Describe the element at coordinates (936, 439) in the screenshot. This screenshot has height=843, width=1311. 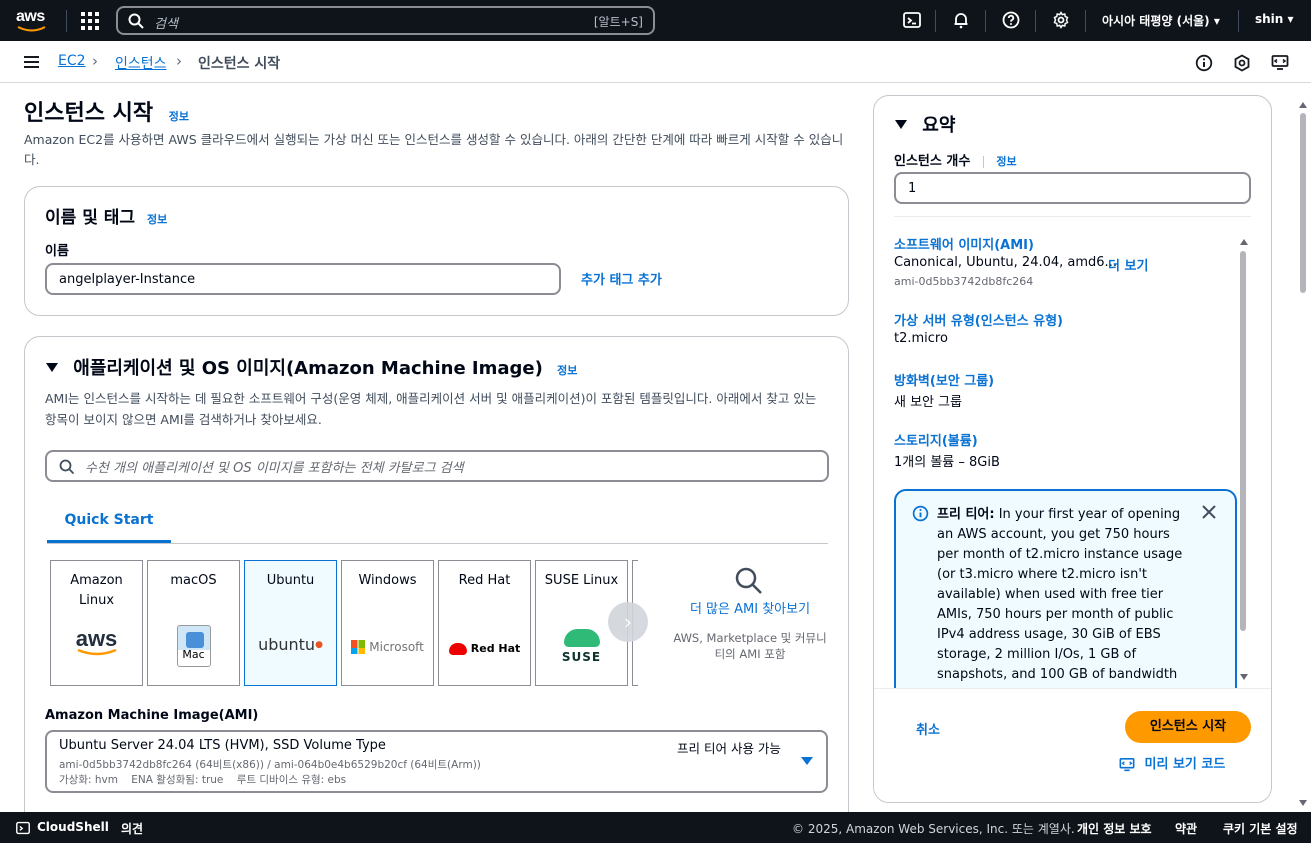
I see `summary-storage-link: 스토리지(볼륨)` at that location.